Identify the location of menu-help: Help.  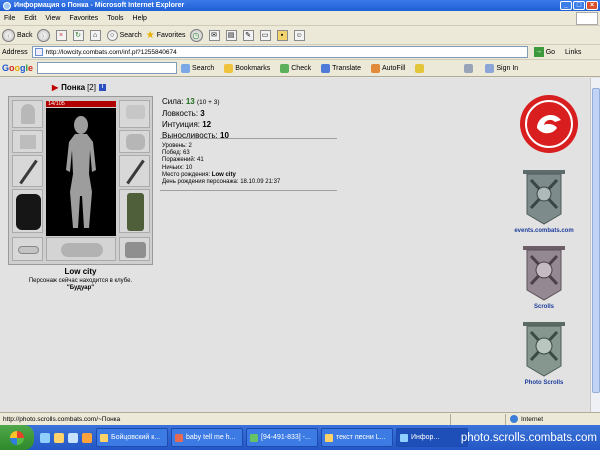
(140, 18).